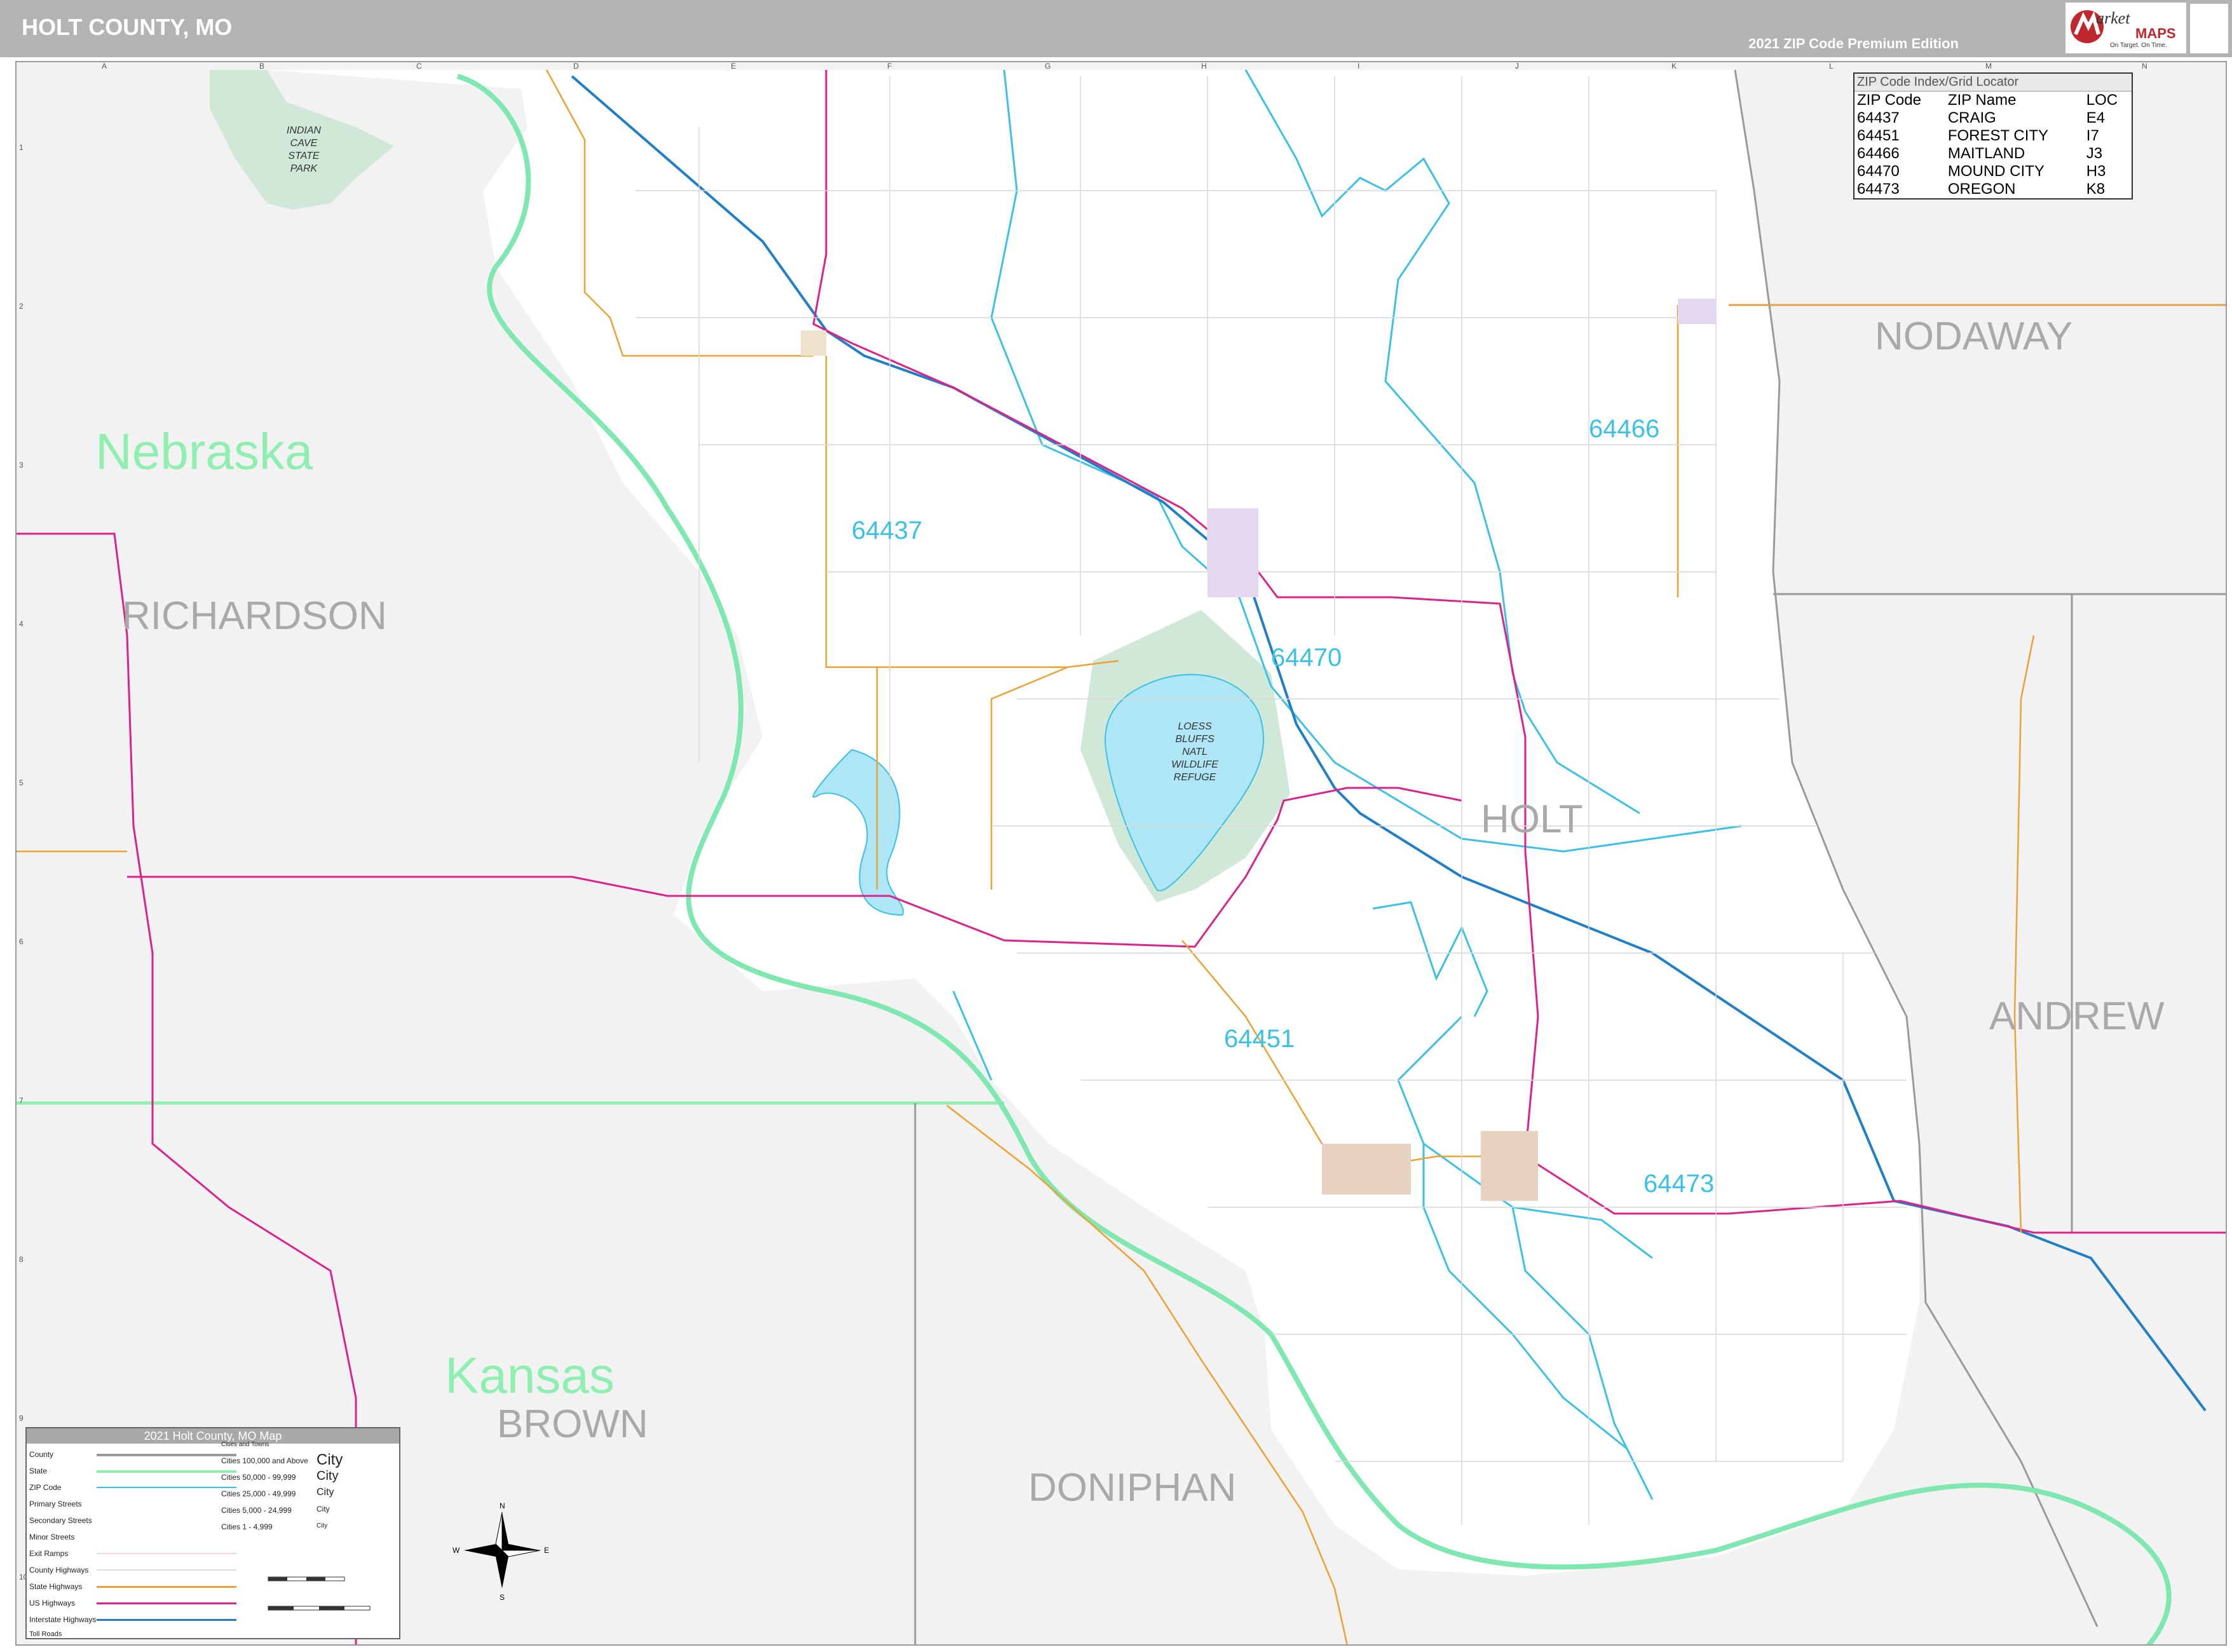  What do you see at coordinates (167, 1553) in the screenshot?
I see `legend-swatch-exit` at bounding box center [167, 1553].